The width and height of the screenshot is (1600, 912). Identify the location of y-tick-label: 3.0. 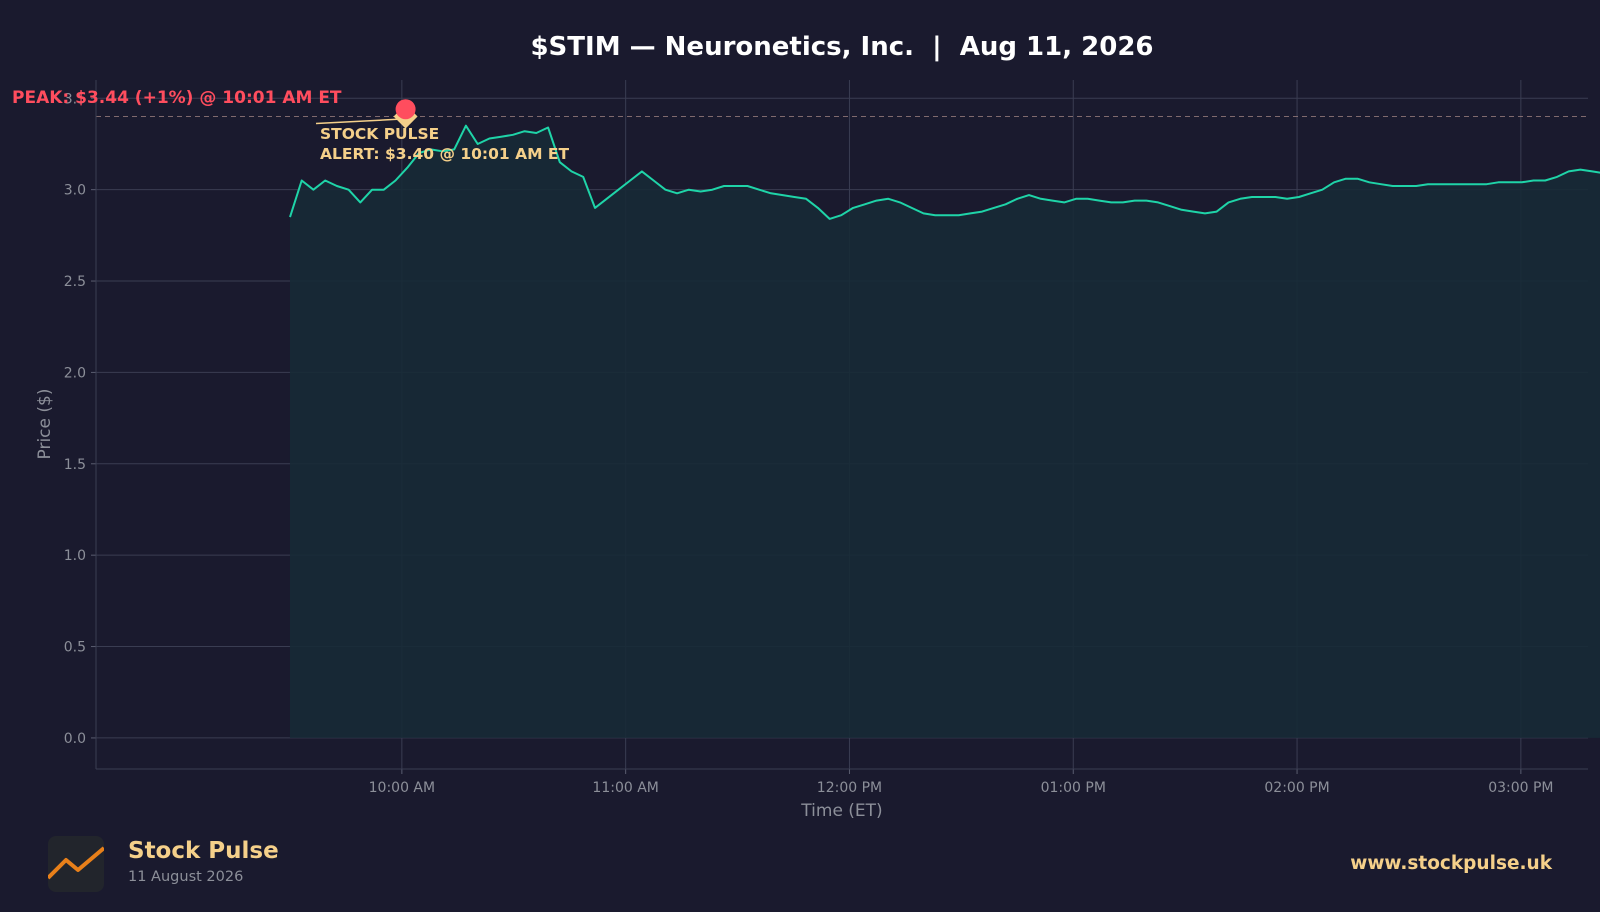
(75, 191).